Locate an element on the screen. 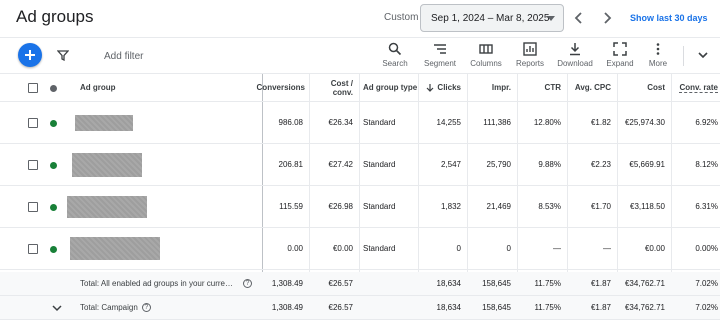 The image size is (720, 320). search-tool-button: Search is located at coordinates (395, 57).